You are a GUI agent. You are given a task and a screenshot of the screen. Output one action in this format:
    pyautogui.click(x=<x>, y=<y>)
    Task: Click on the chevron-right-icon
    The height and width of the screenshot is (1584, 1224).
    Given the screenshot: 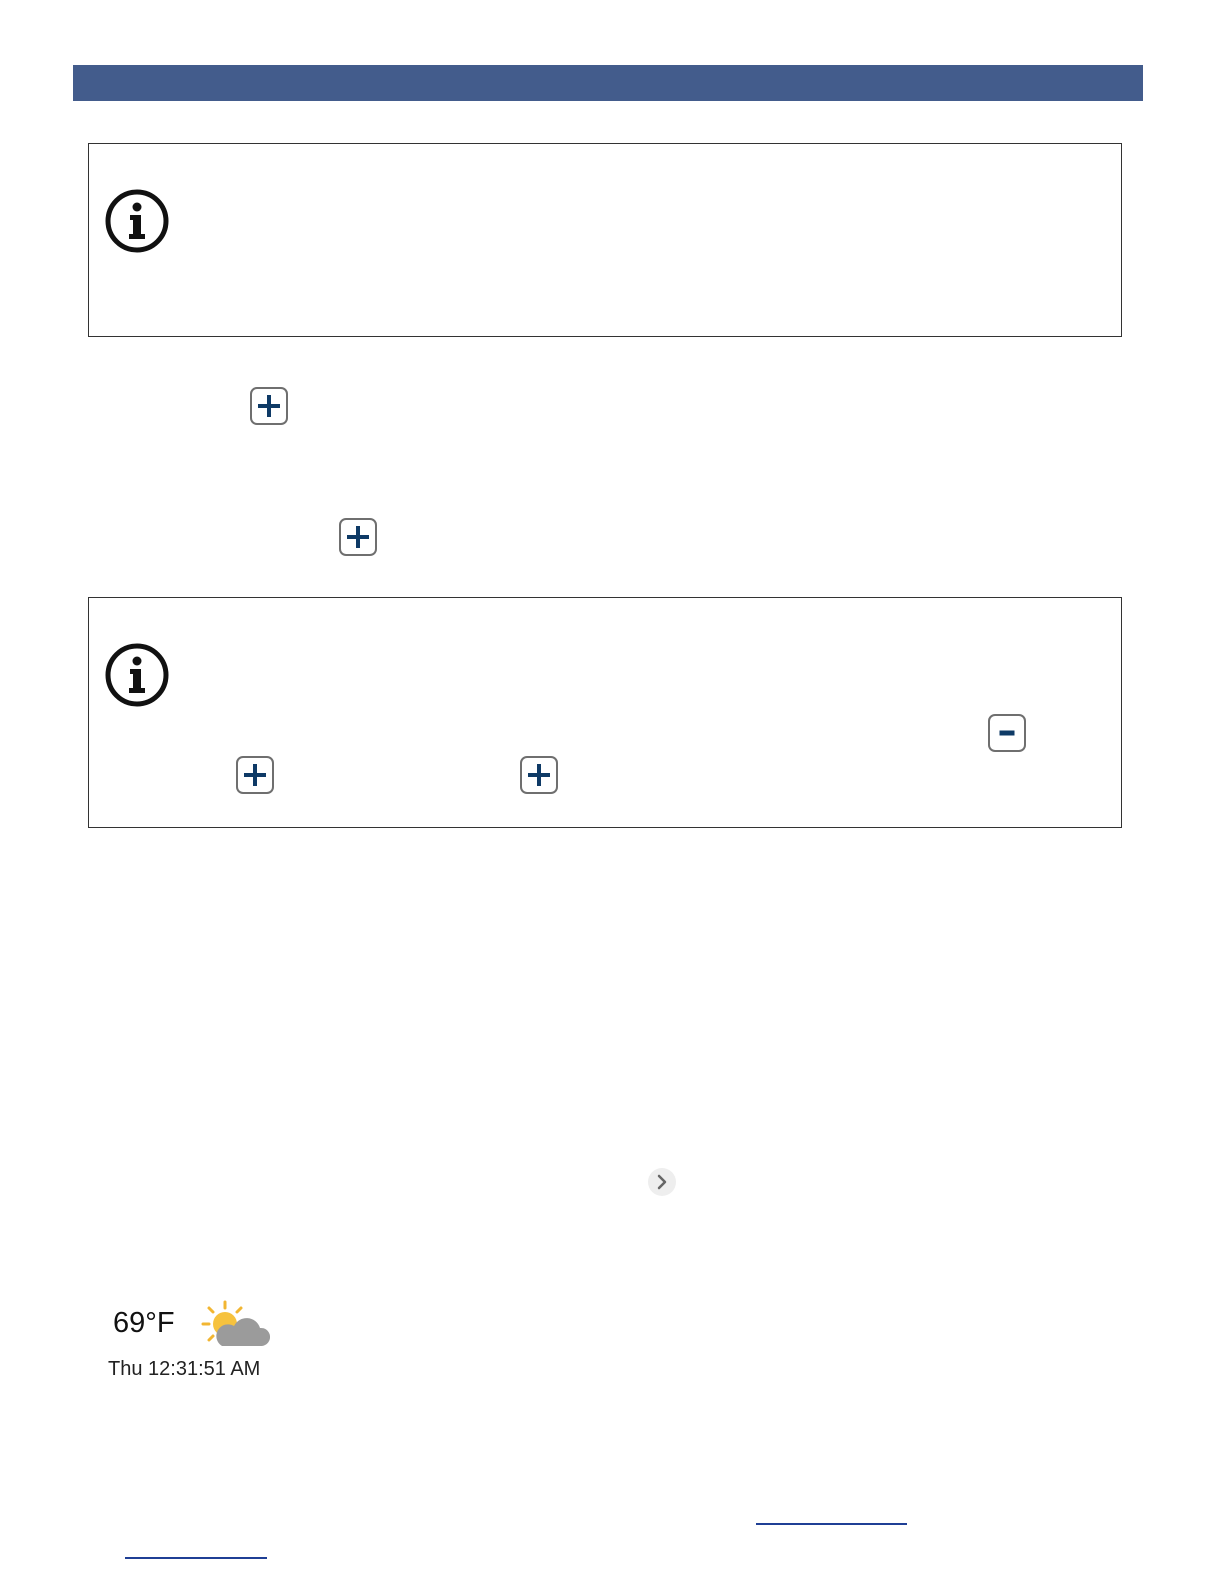 What is the action you would take?
    pyautogui.click(x=662, y=1182)
    